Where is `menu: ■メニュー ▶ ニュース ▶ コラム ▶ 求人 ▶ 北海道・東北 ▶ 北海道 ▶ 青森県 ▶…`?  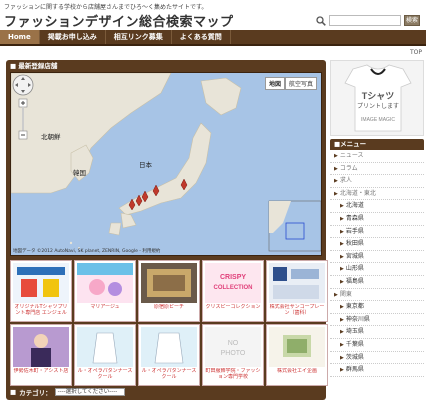 menu: ■メニュー ▶ ニュース ▶ コラム ▶ 求人 ▶ 北海道・東北 ▶ 北海道 ▶ 青森県 ▶… is located at coordinates (377, 258).